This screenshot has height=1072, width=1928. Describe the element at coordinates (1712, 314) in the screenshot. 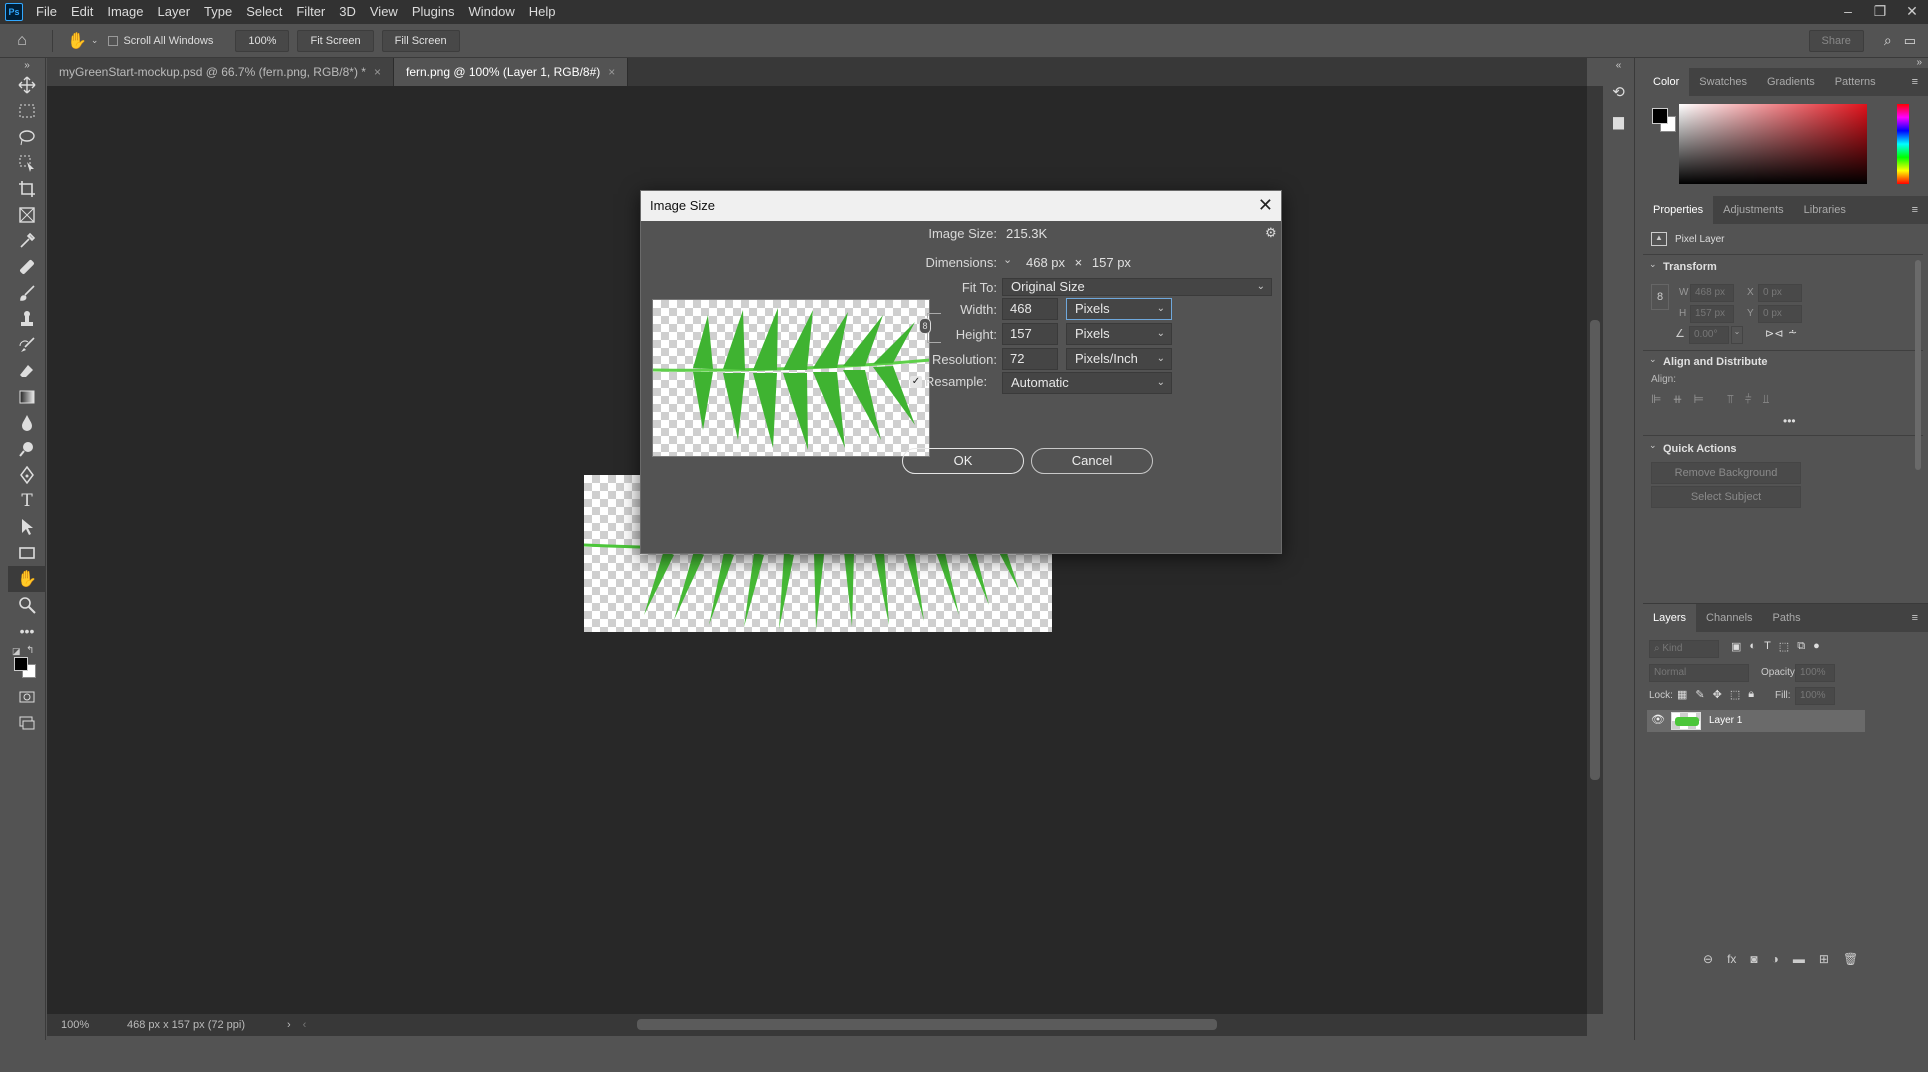

I see `h-input: 157 px` at that location.